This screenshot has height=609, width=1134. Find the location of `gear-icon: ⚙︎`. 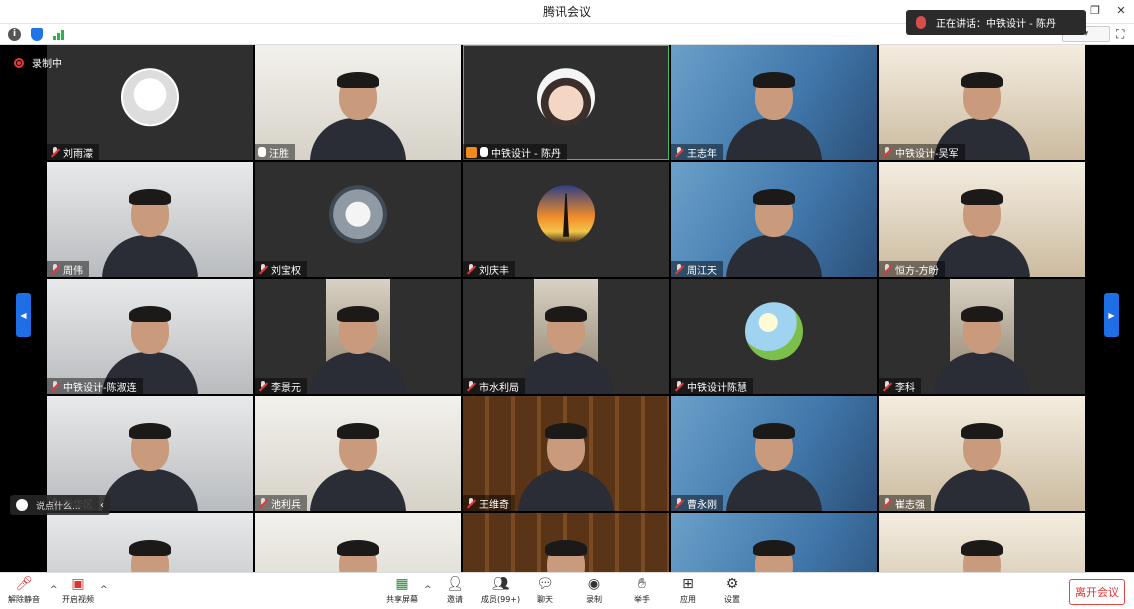

gear-icon: ⚙︎ is located at coordinates (732, 584).